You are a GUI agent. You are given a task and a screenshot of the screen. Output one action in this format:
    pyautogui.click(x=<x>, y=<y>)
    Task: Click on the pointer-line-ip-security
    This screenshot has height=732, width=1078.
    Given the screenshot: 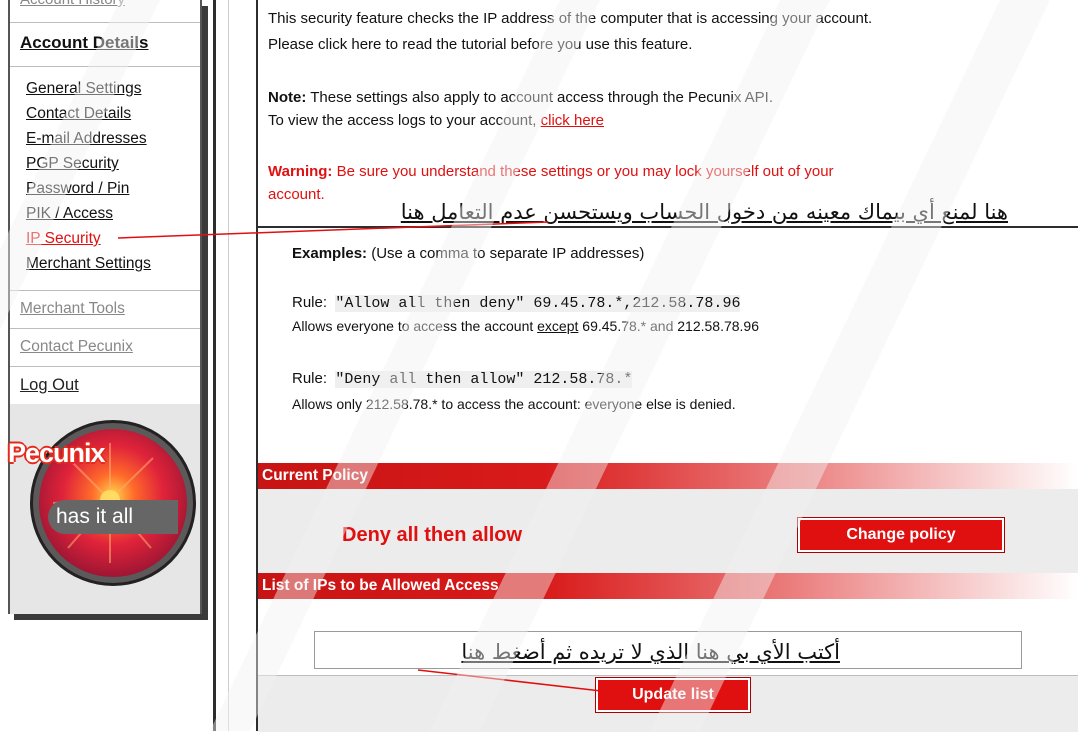 What is the action you would take?
    pyautogui.click(x=333, y=230)
    